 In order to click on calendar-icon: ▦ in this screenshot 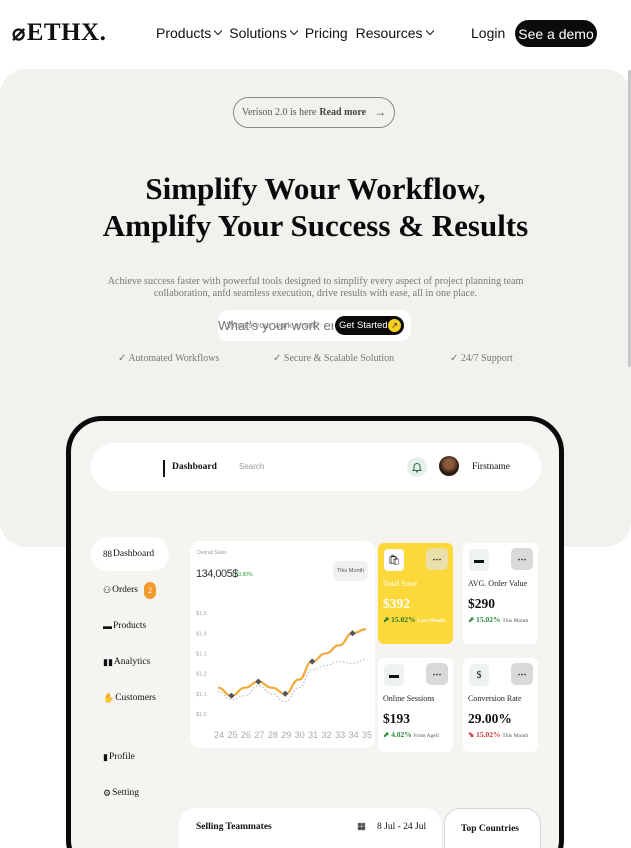, I will do `click(361, 826)`.